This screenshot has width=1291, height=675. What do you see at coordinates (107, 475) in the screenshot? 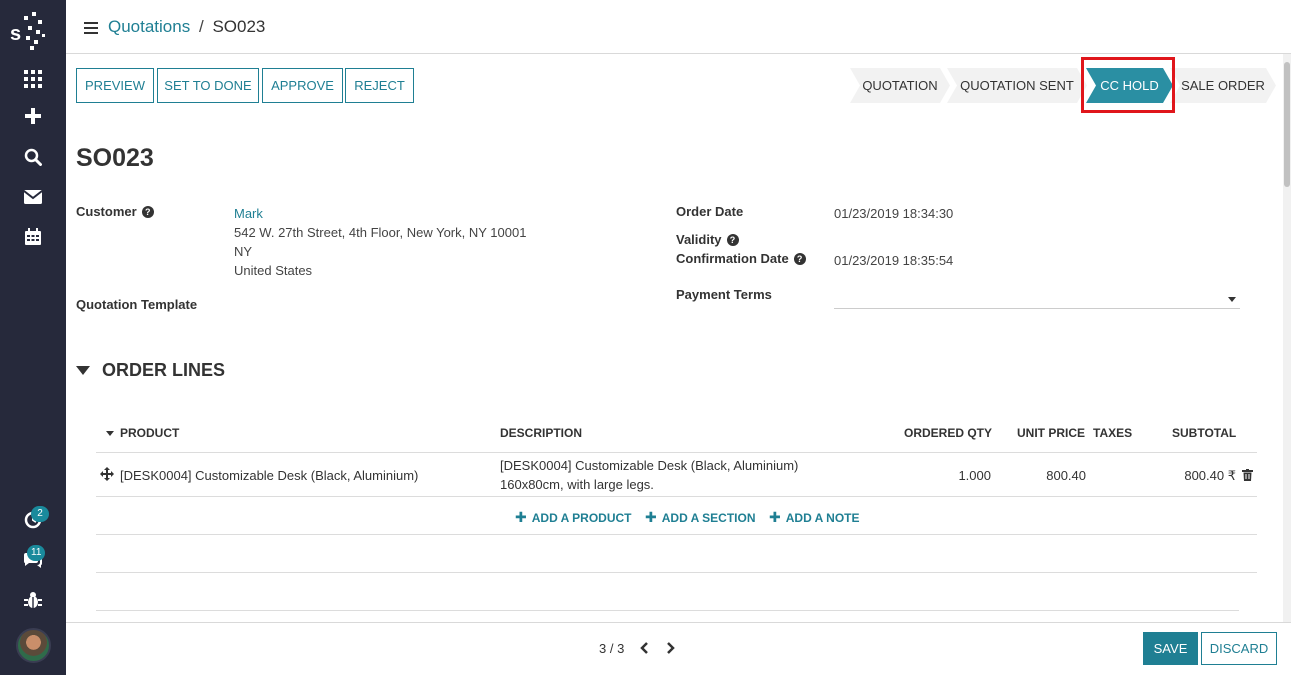
I see `drag-handle-icon` at bounding box center [107, 475].